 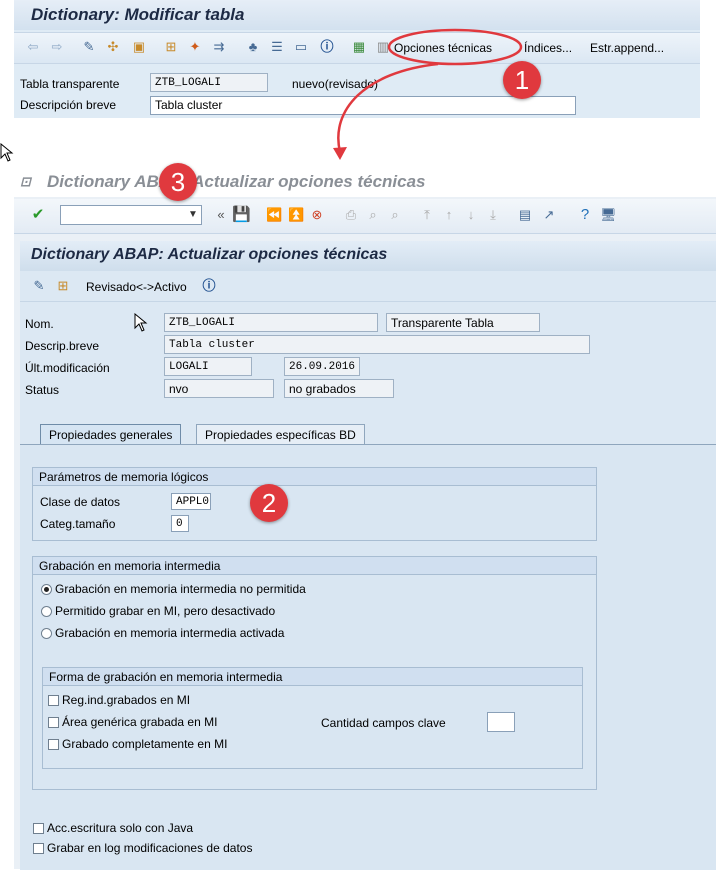 What do you see at coordinates (351, 215) in the screenshot?
I see `print-icon: ⎙` at bounding box center [351, 215].